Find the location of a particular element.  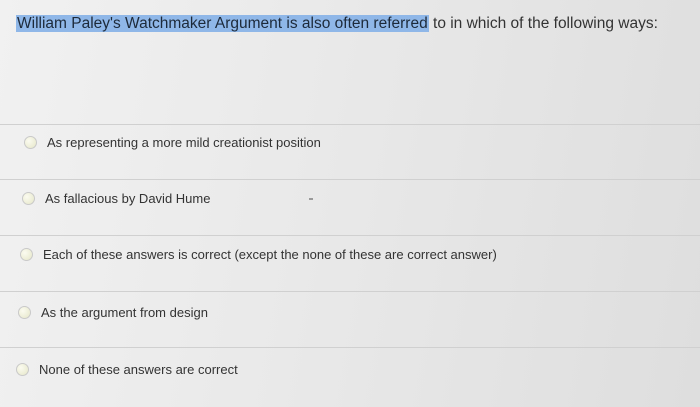

stray-mark is located at coordinates (311, 199).